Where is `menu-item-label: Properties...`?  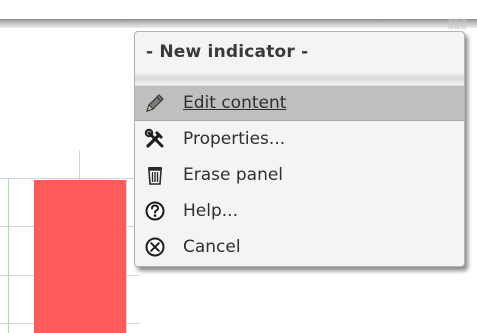
menu-item-label: Properties... is located at coordinates (234, 139).